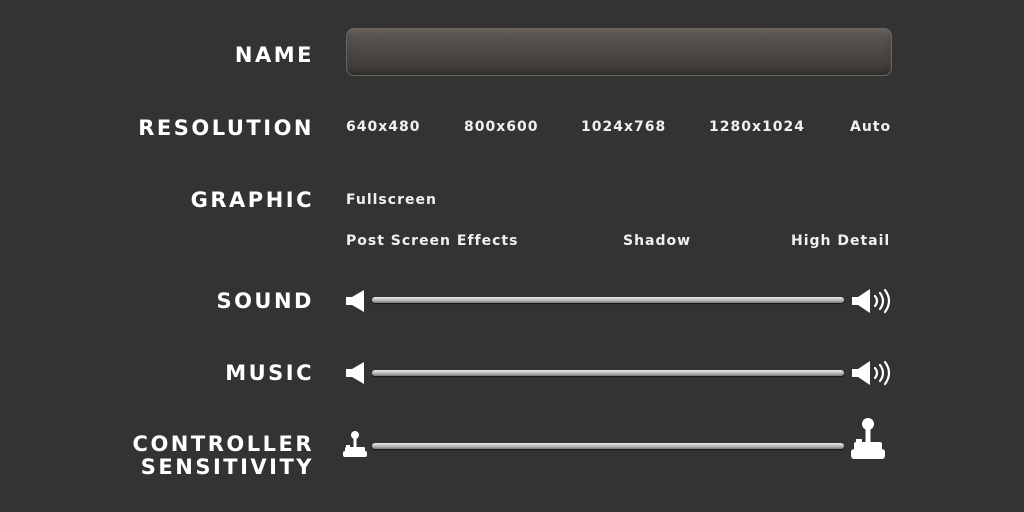 The image size is (1024, 512). Describe the element at coordinates (432, 241) in the screenshot. I see `graphic-option-post-screen-effects: Post Screen Effects` at that location.